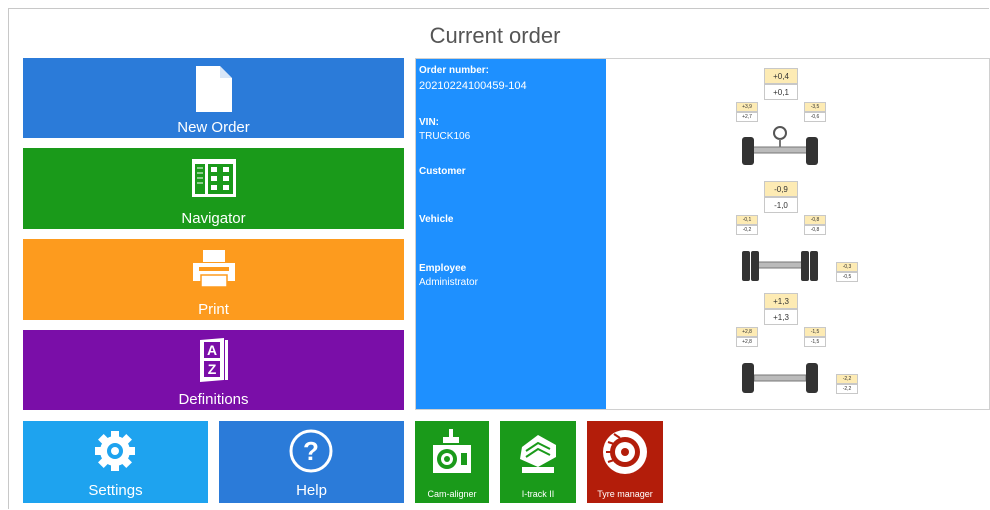  I want to click on tyre-manager-label: Tyre manager, so click(625, 494).